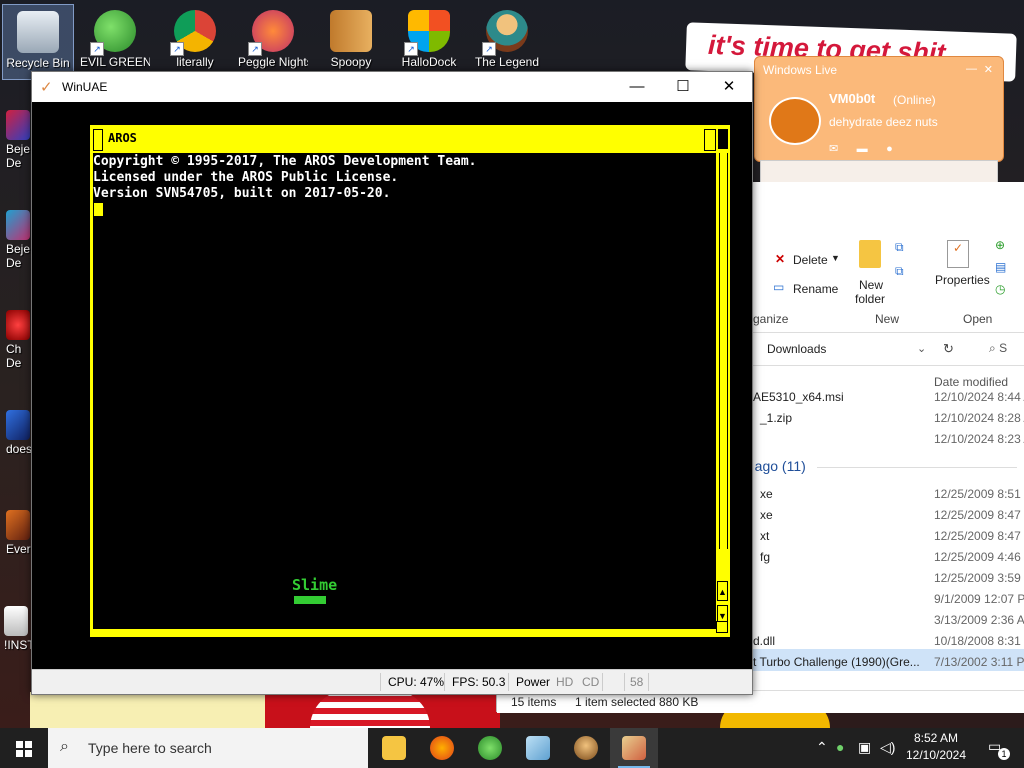 This screenshot has height=768, width=1024. I want to click on desktop-icon-the-legend: ↗ The Legend, so click(507, 41).